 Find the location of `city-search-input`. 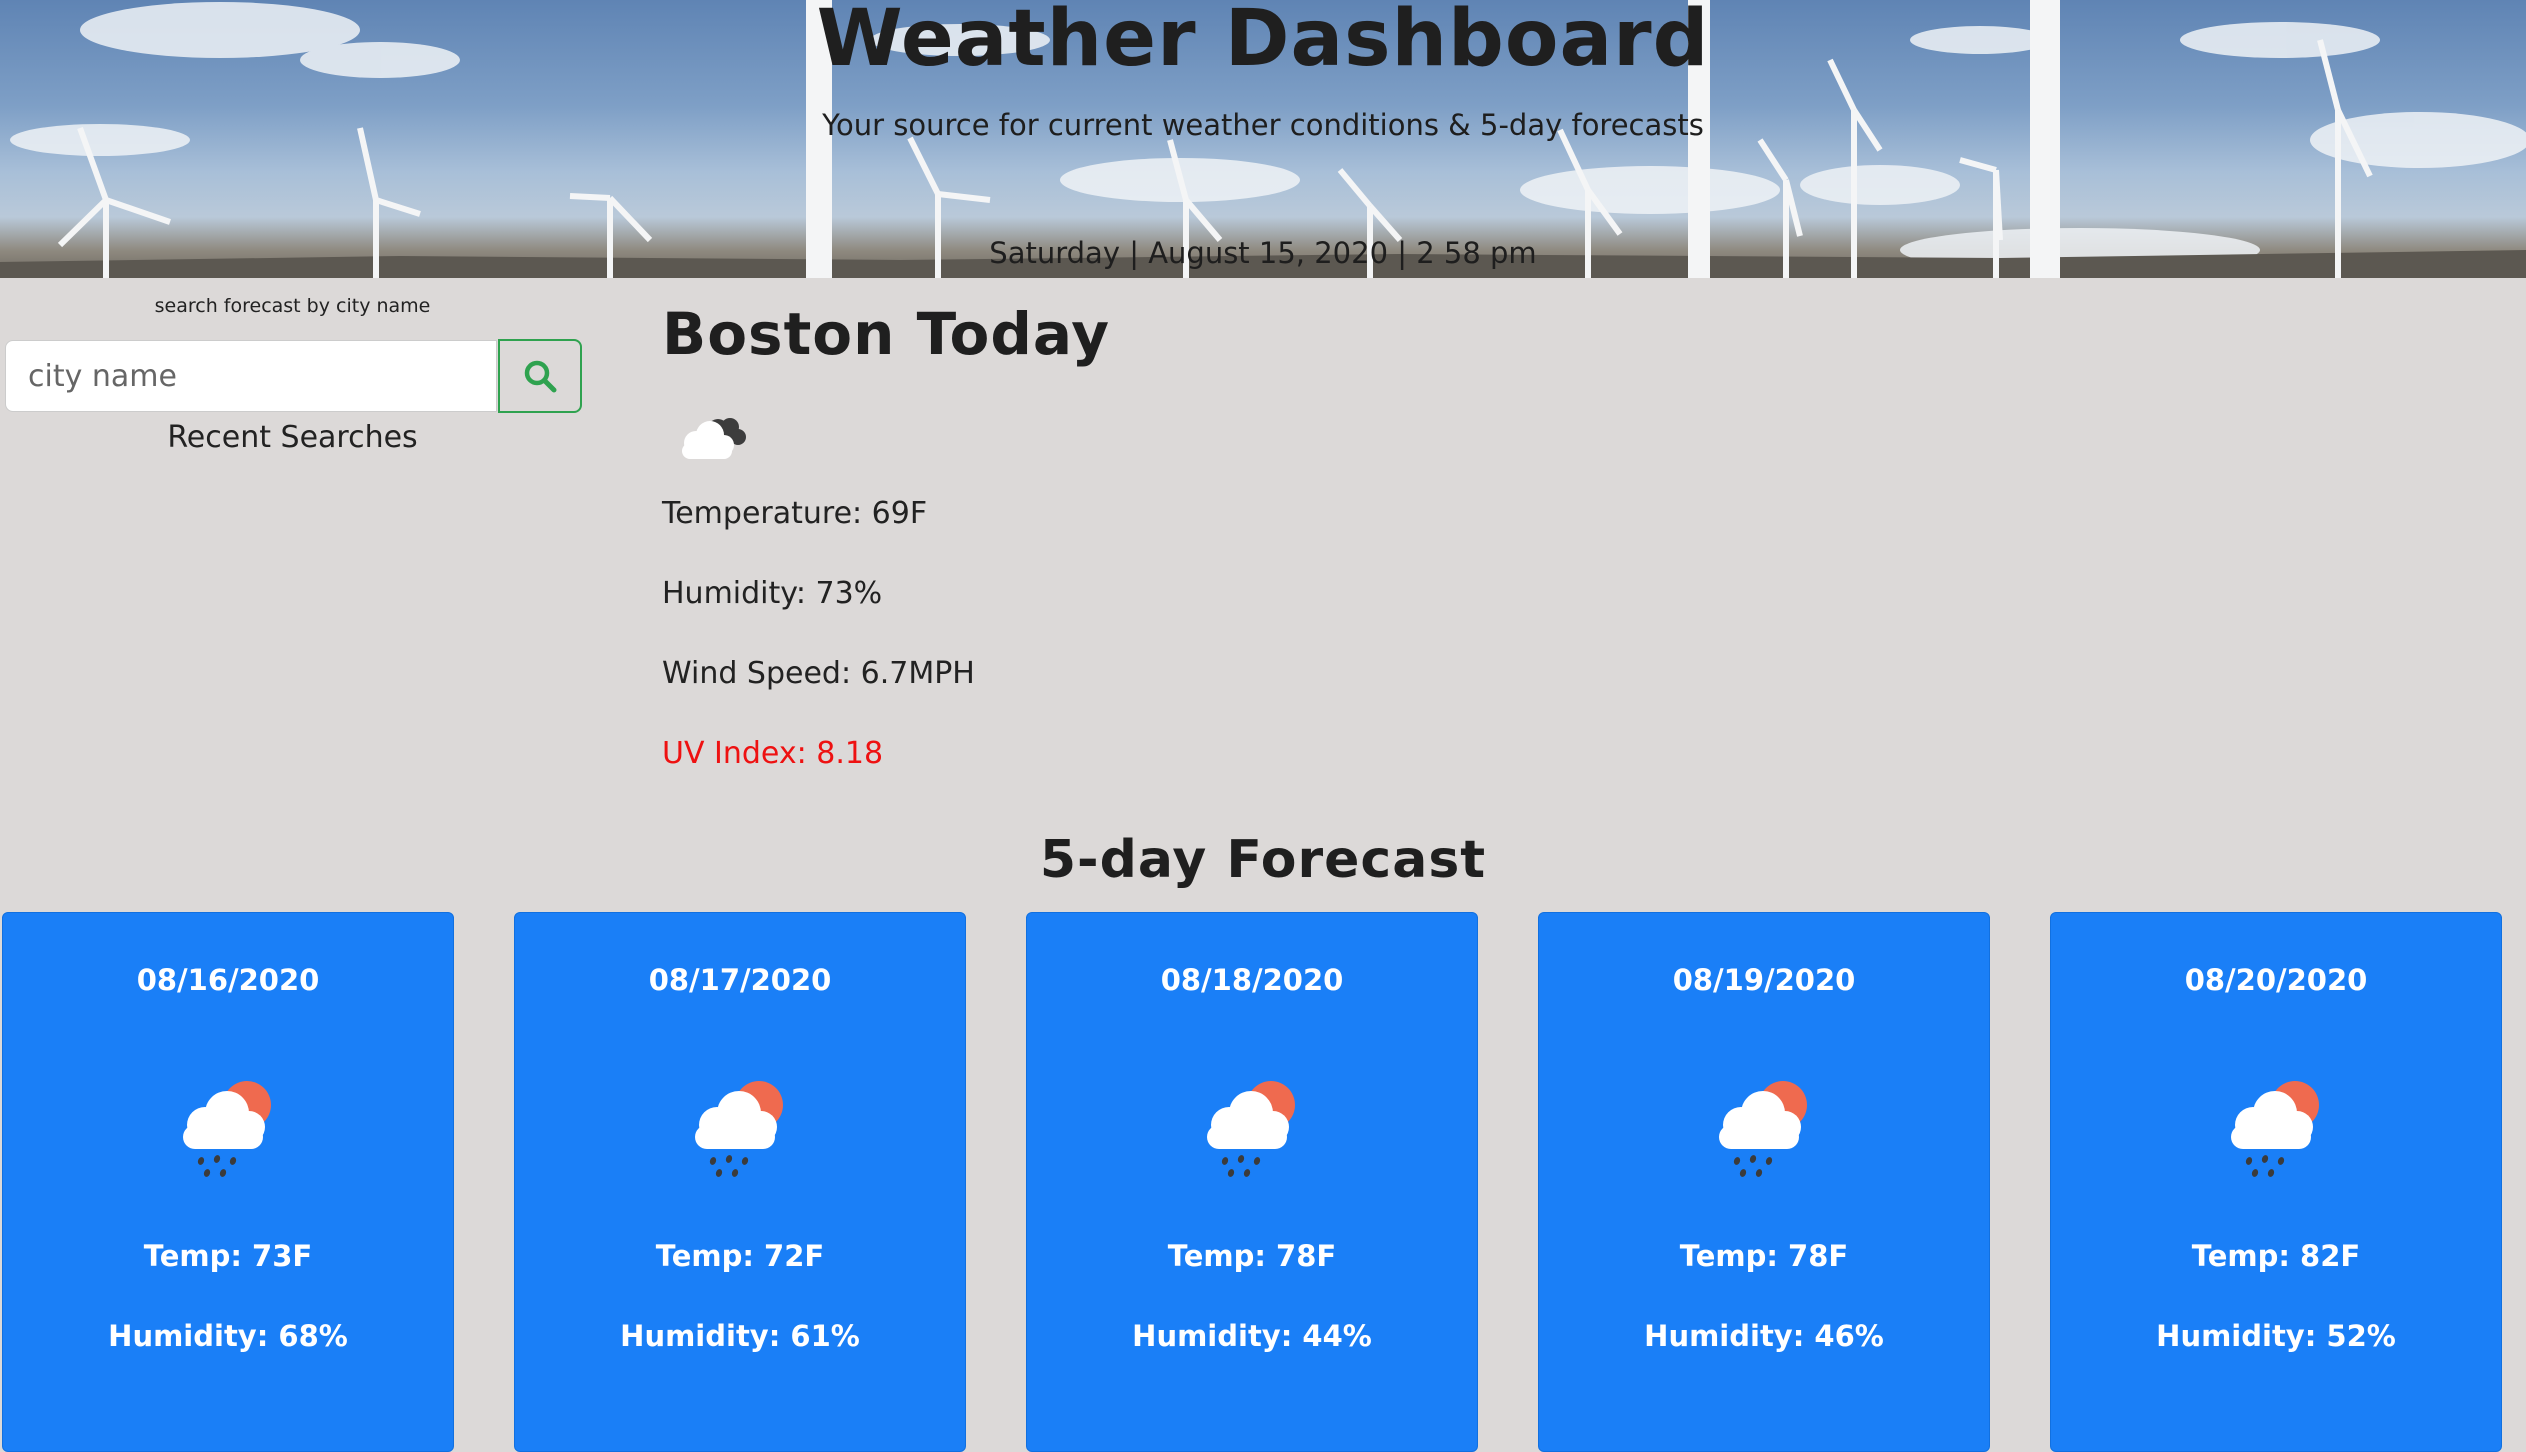

city-search-input is located at coordinates (251, 376).